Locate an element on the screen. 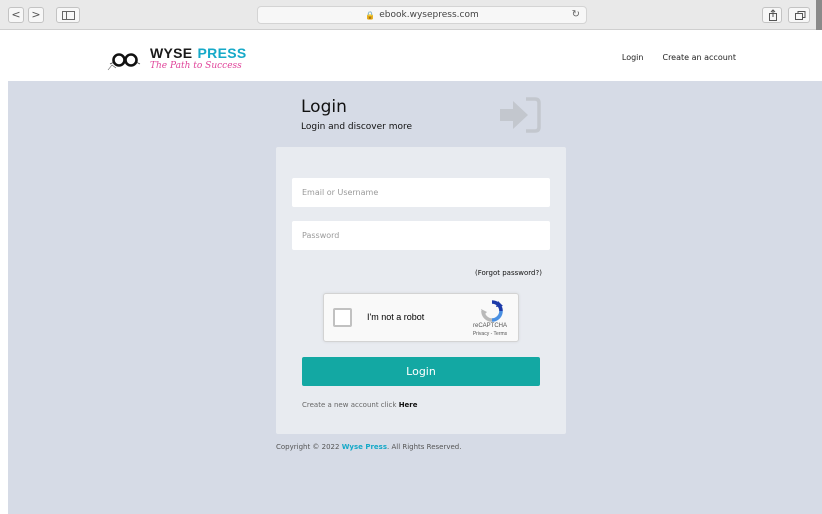  sidebar-icon is located at coordinates (68, 15).